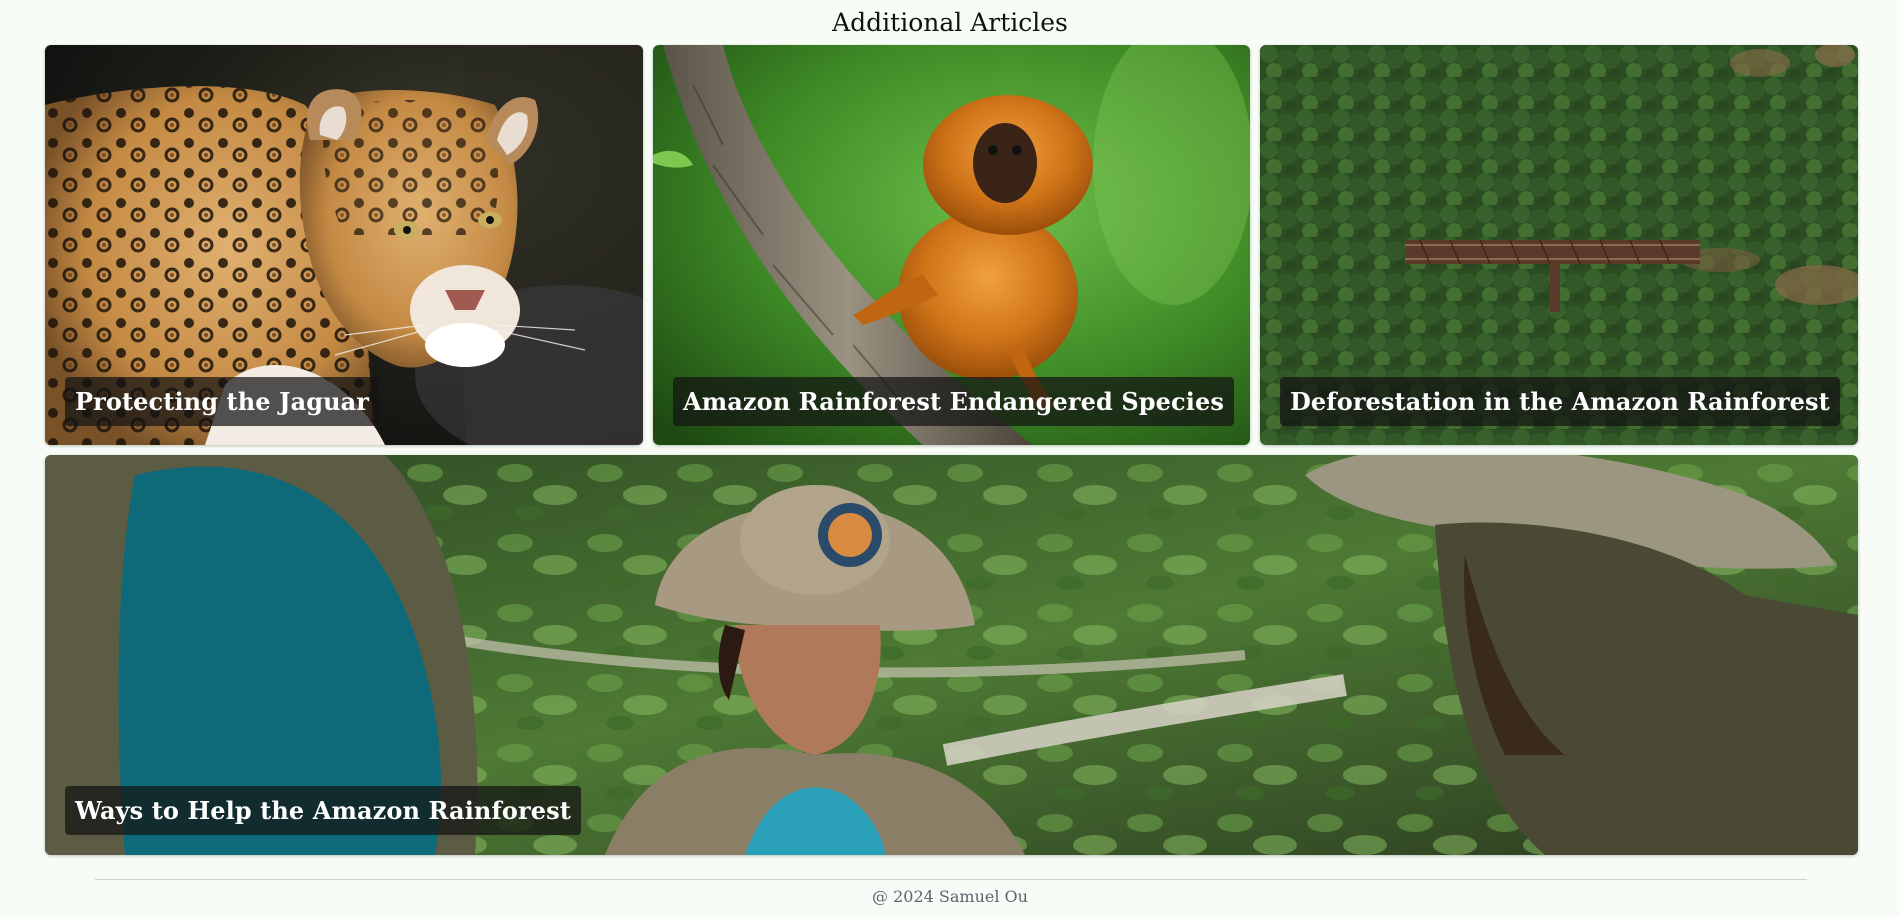 This screenshot has height=917, width=1900. What do you see at coordinates (951, 879) in the screenshot?
I see `footer-divider` at bounding box center [951, 879].